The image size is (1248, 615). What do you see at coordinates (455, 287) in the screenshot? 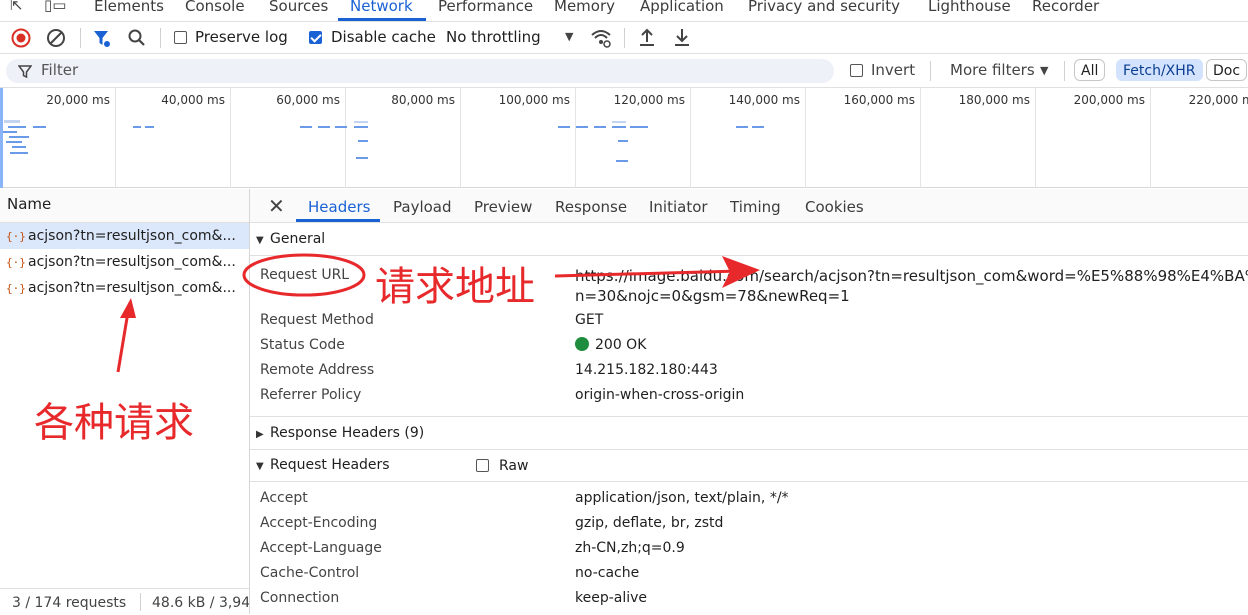
I see `annotation-url-note: 请求地址` at bounding box center [455, 287].